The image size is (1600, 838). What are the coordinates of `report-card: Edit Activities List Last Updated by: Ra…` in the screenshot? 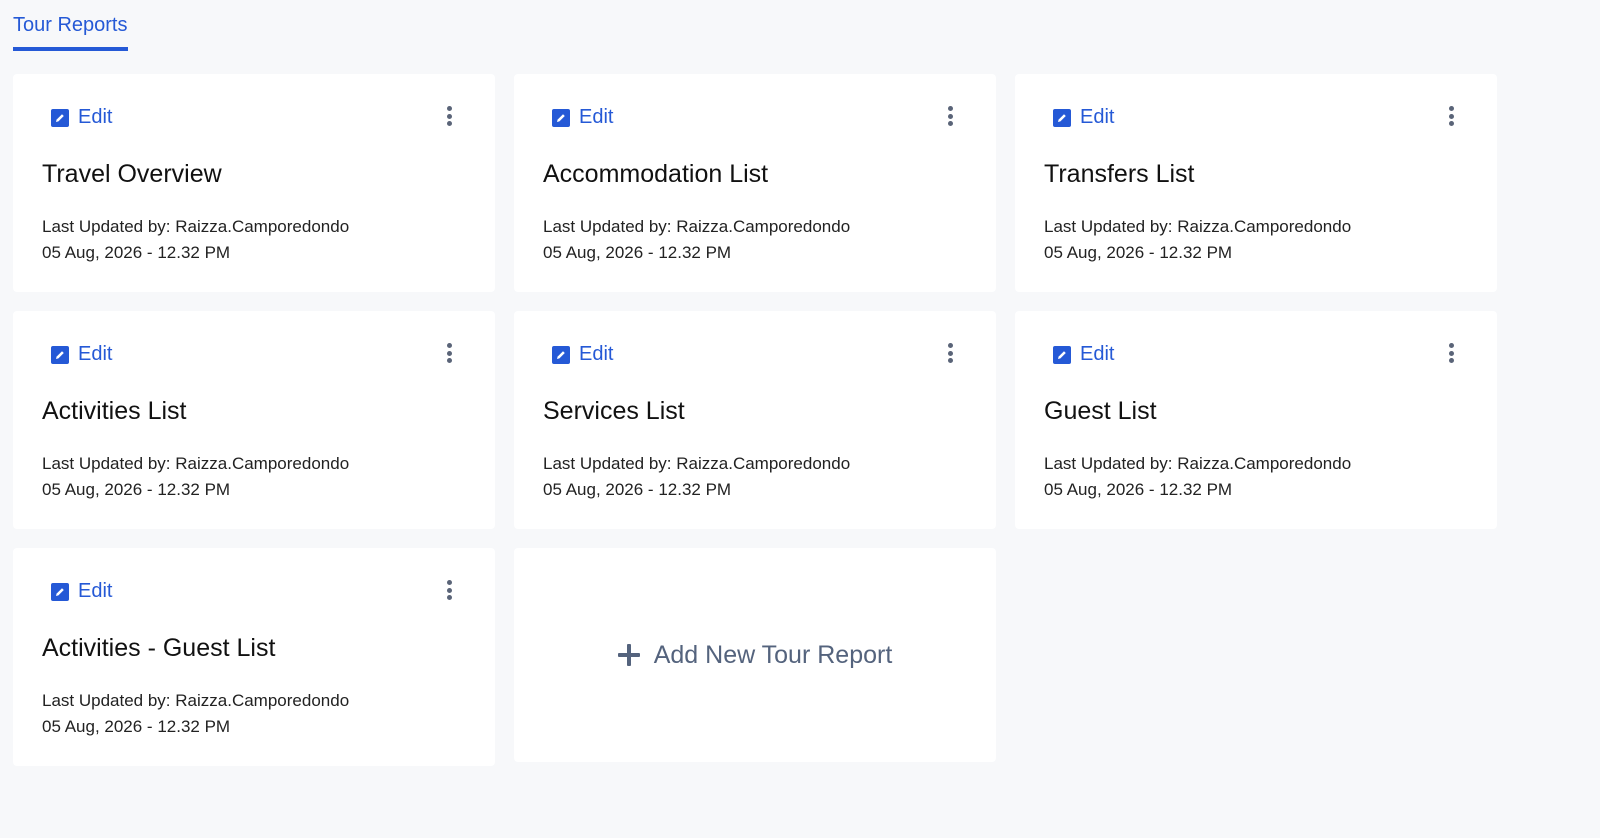 It's located at (254, 420).